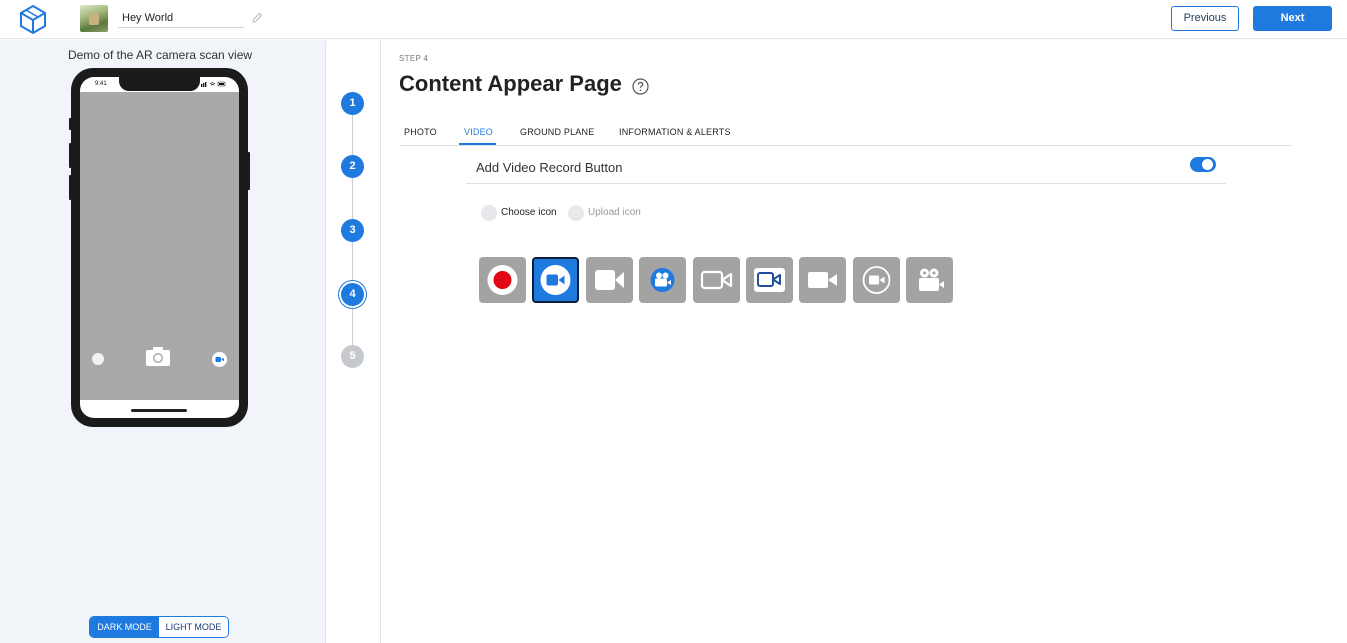 Image resolution: width=1347 pixels, height=643 pixels. Describe the element at coordinates (352, 103) in the screenshot. I see `step-1: 1` at that location.